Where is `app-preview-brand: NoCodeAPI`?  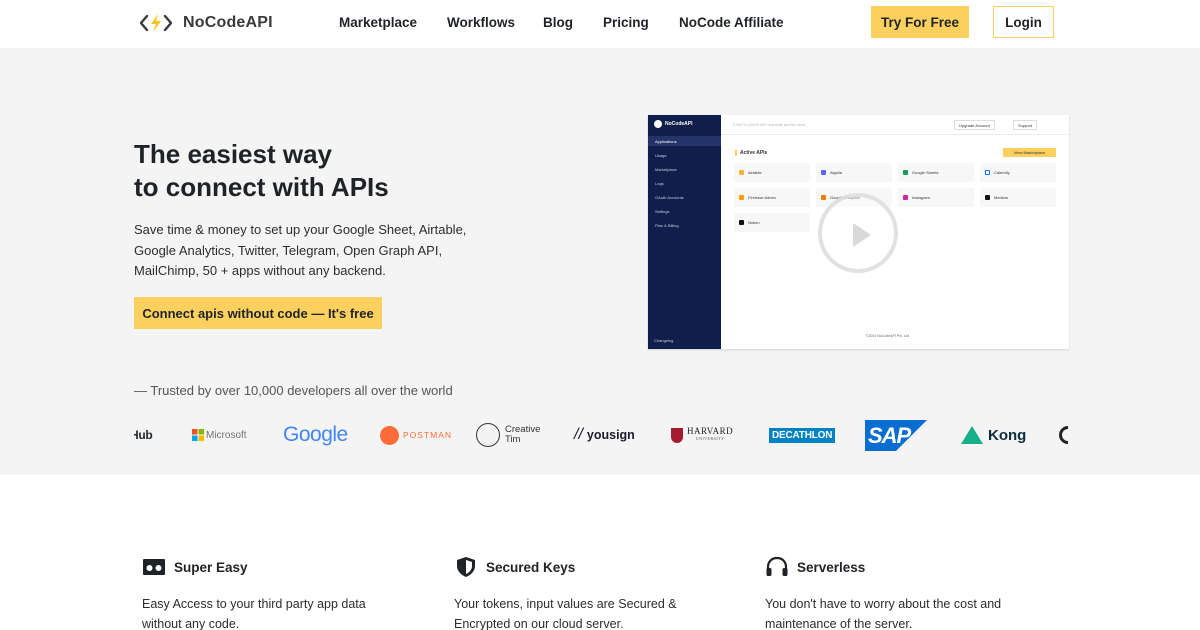
app-preview-brand: NoCodeAPI is located at coordinates (673, 124).